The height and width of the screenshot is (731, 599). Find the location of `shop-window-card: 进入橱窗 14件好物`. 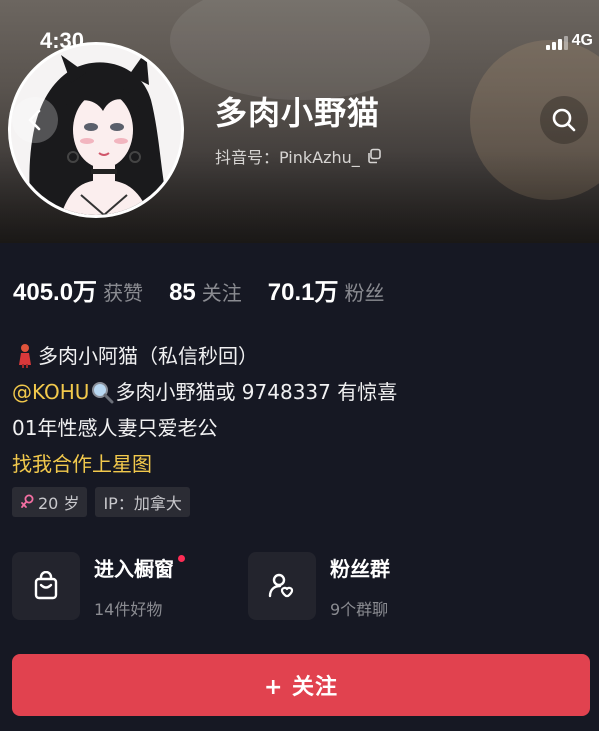

shop-window-card: 进入橱窗 14件好物 is located at coordinates (98, 586).